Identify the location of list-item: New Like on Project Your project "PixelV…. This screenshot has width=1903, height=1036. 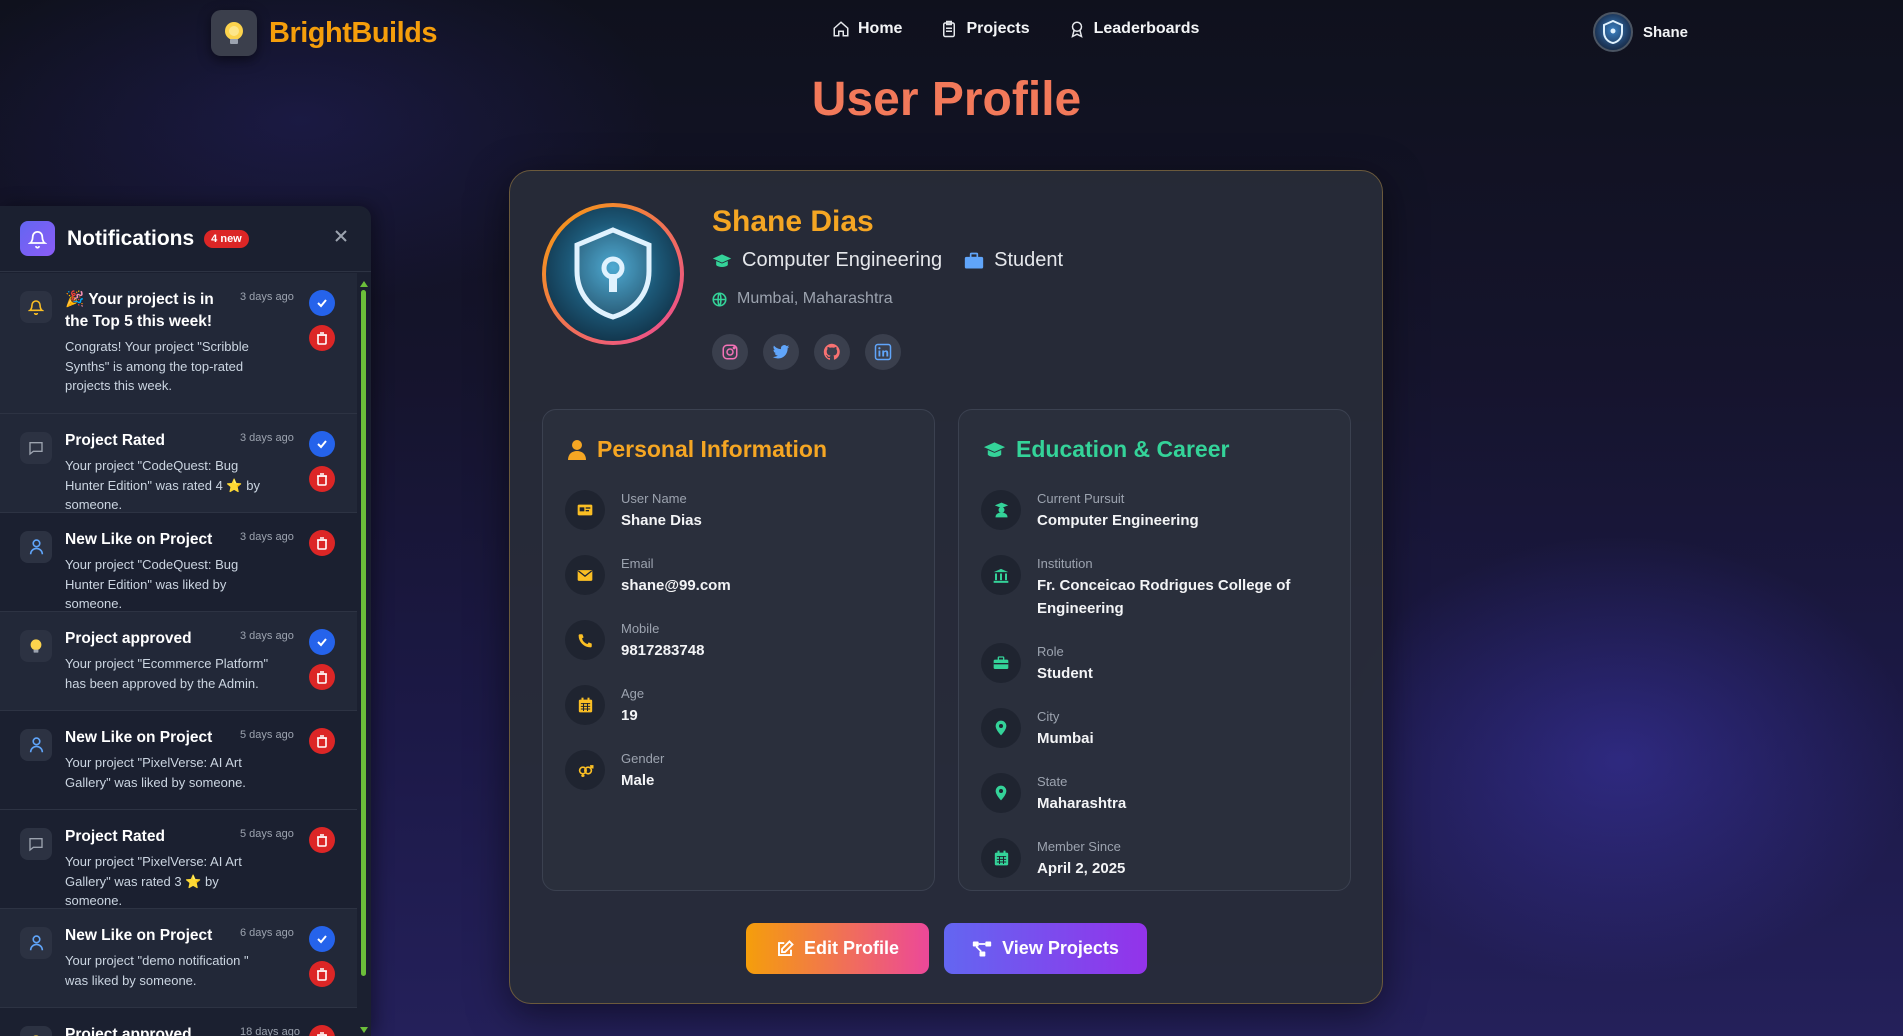
(178, 760).